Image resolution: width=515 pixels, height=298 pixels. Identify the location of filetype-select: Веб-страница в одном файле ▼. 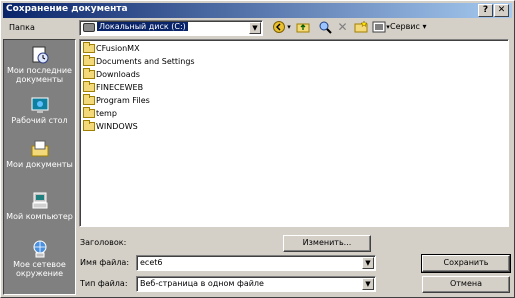
(256, 284).